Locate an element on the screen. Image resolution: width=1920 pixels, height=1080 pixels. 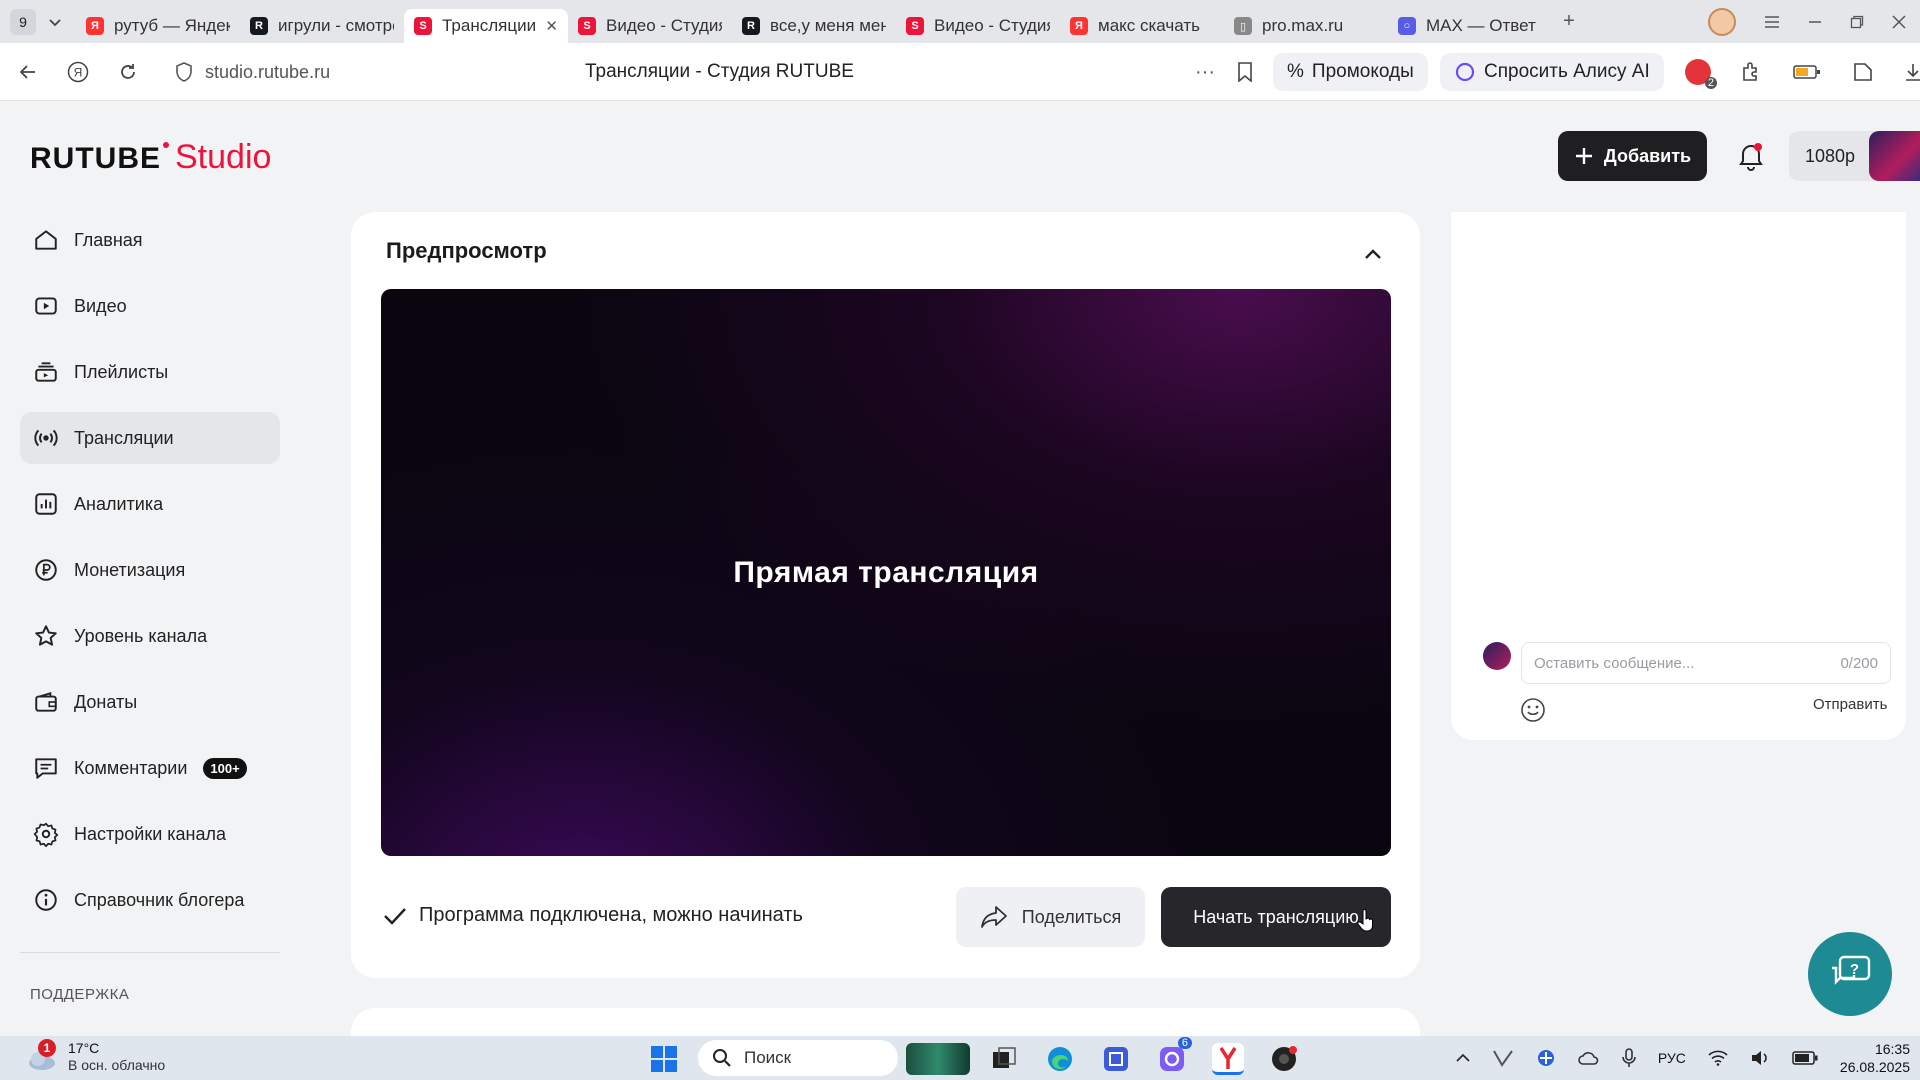
comments-count-badge: 100+ is located at coordinates (225, 768).